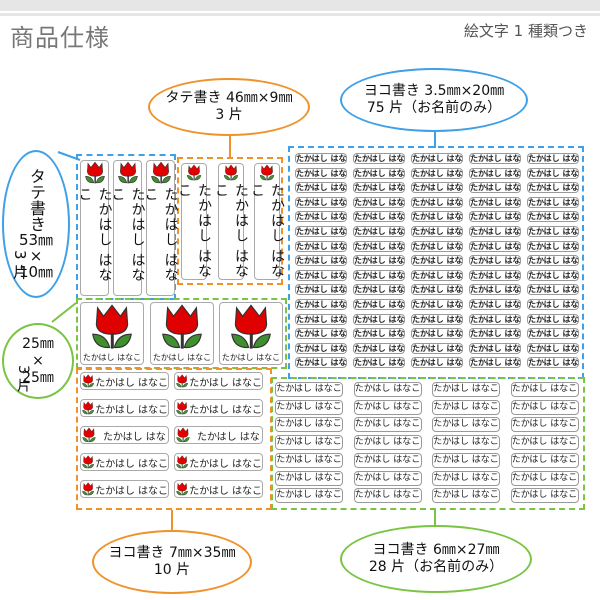 This screenshot has height=600, width=600. I want to click on label-count-text: 75 片（お名前のみ）, so click(434, 108).